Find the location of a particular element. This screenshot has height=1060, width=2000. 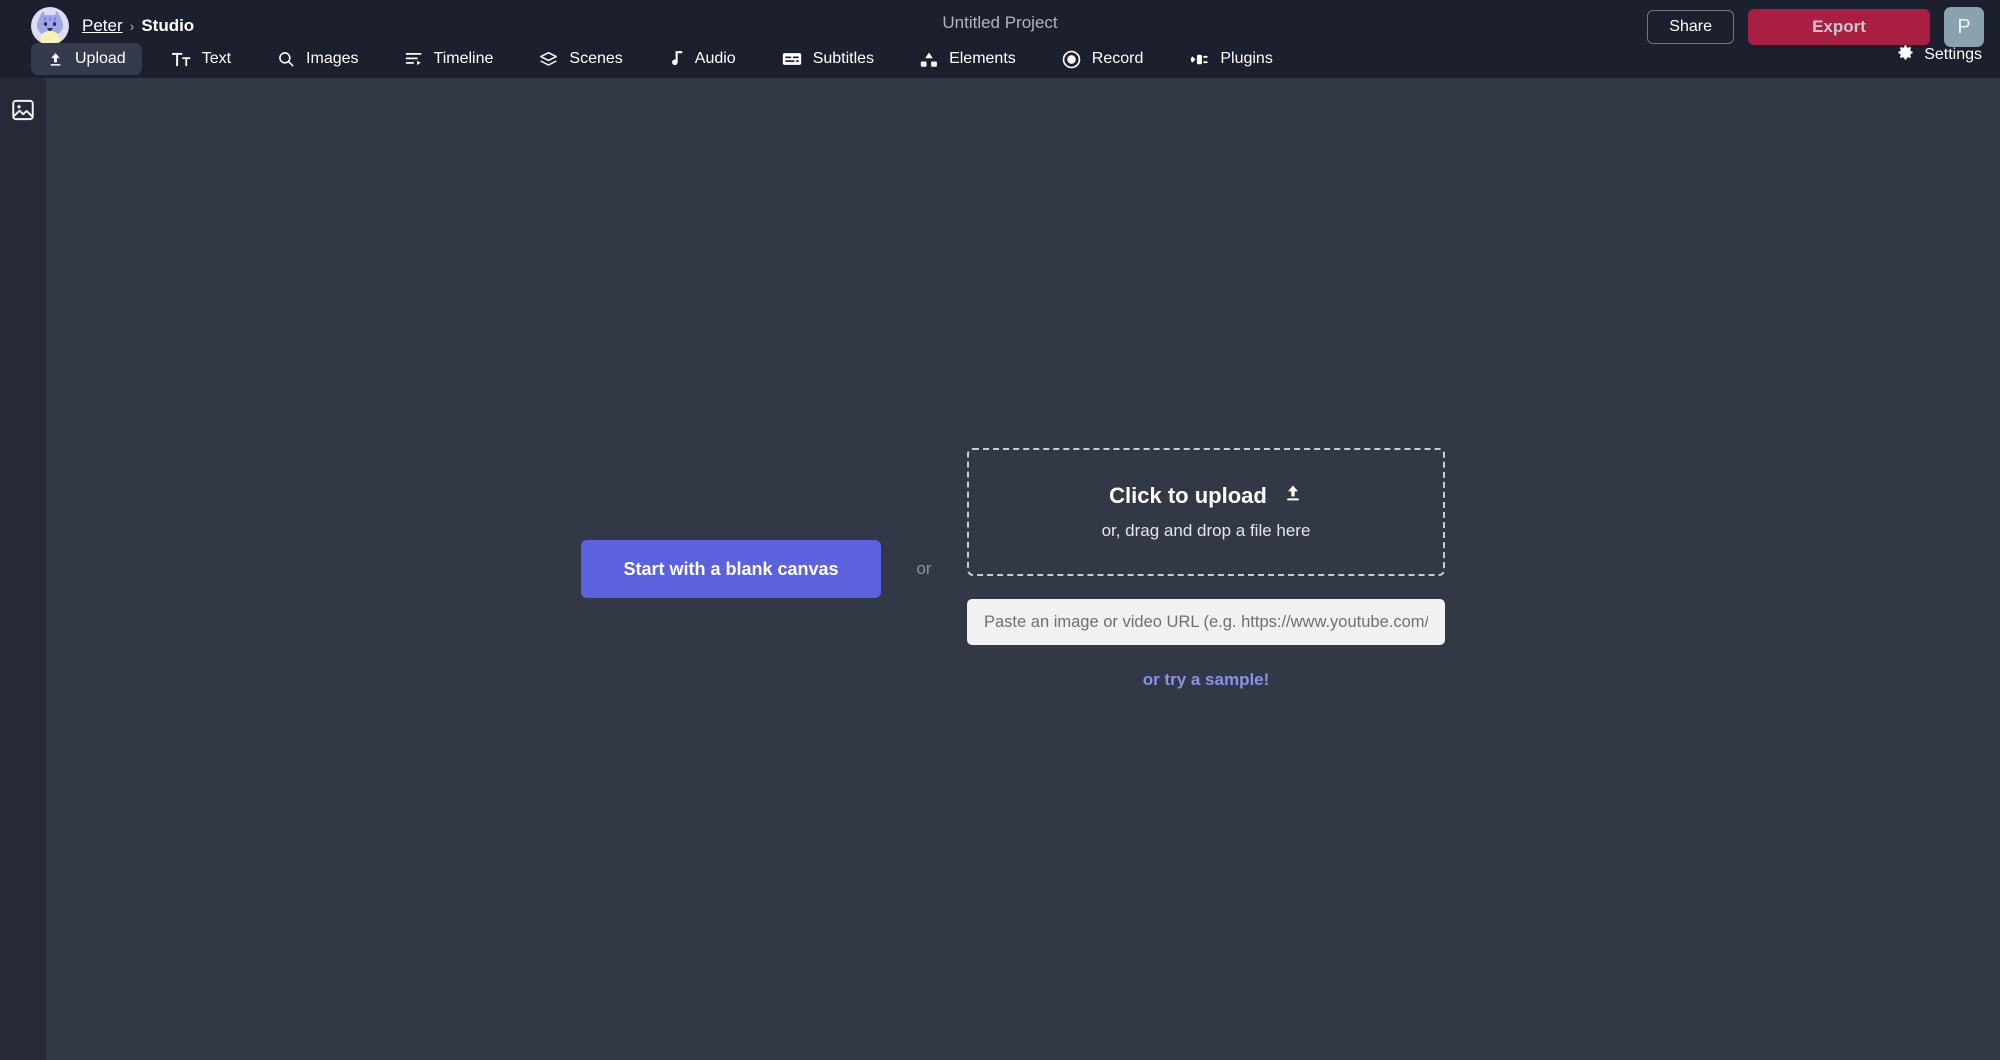

media-panel-toggle is located at coordinates (23, 112).